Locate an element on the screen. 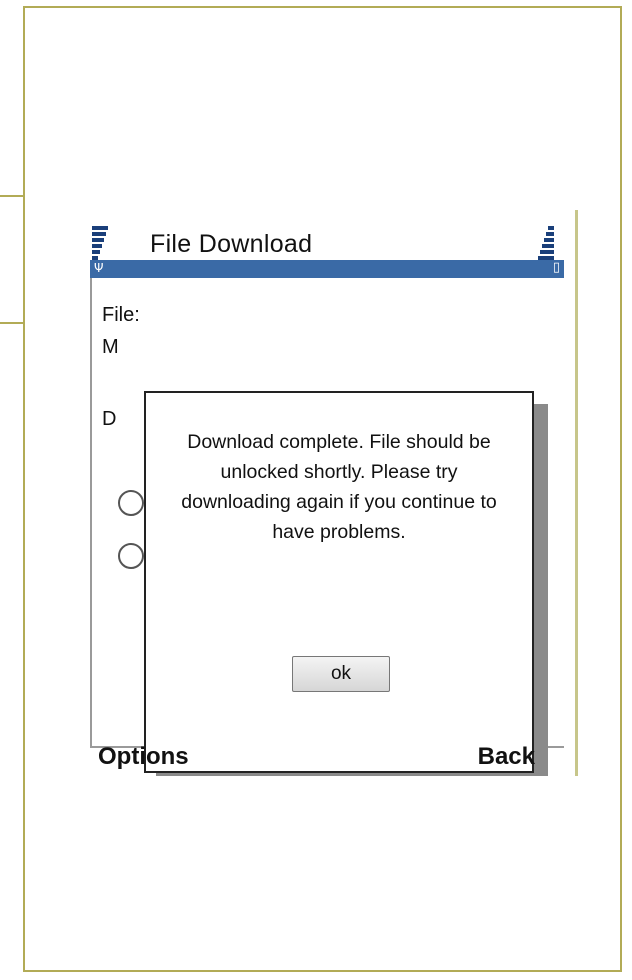 This screenshot has height=980, width=632. m-label: M is located at coordinates (110, 347).